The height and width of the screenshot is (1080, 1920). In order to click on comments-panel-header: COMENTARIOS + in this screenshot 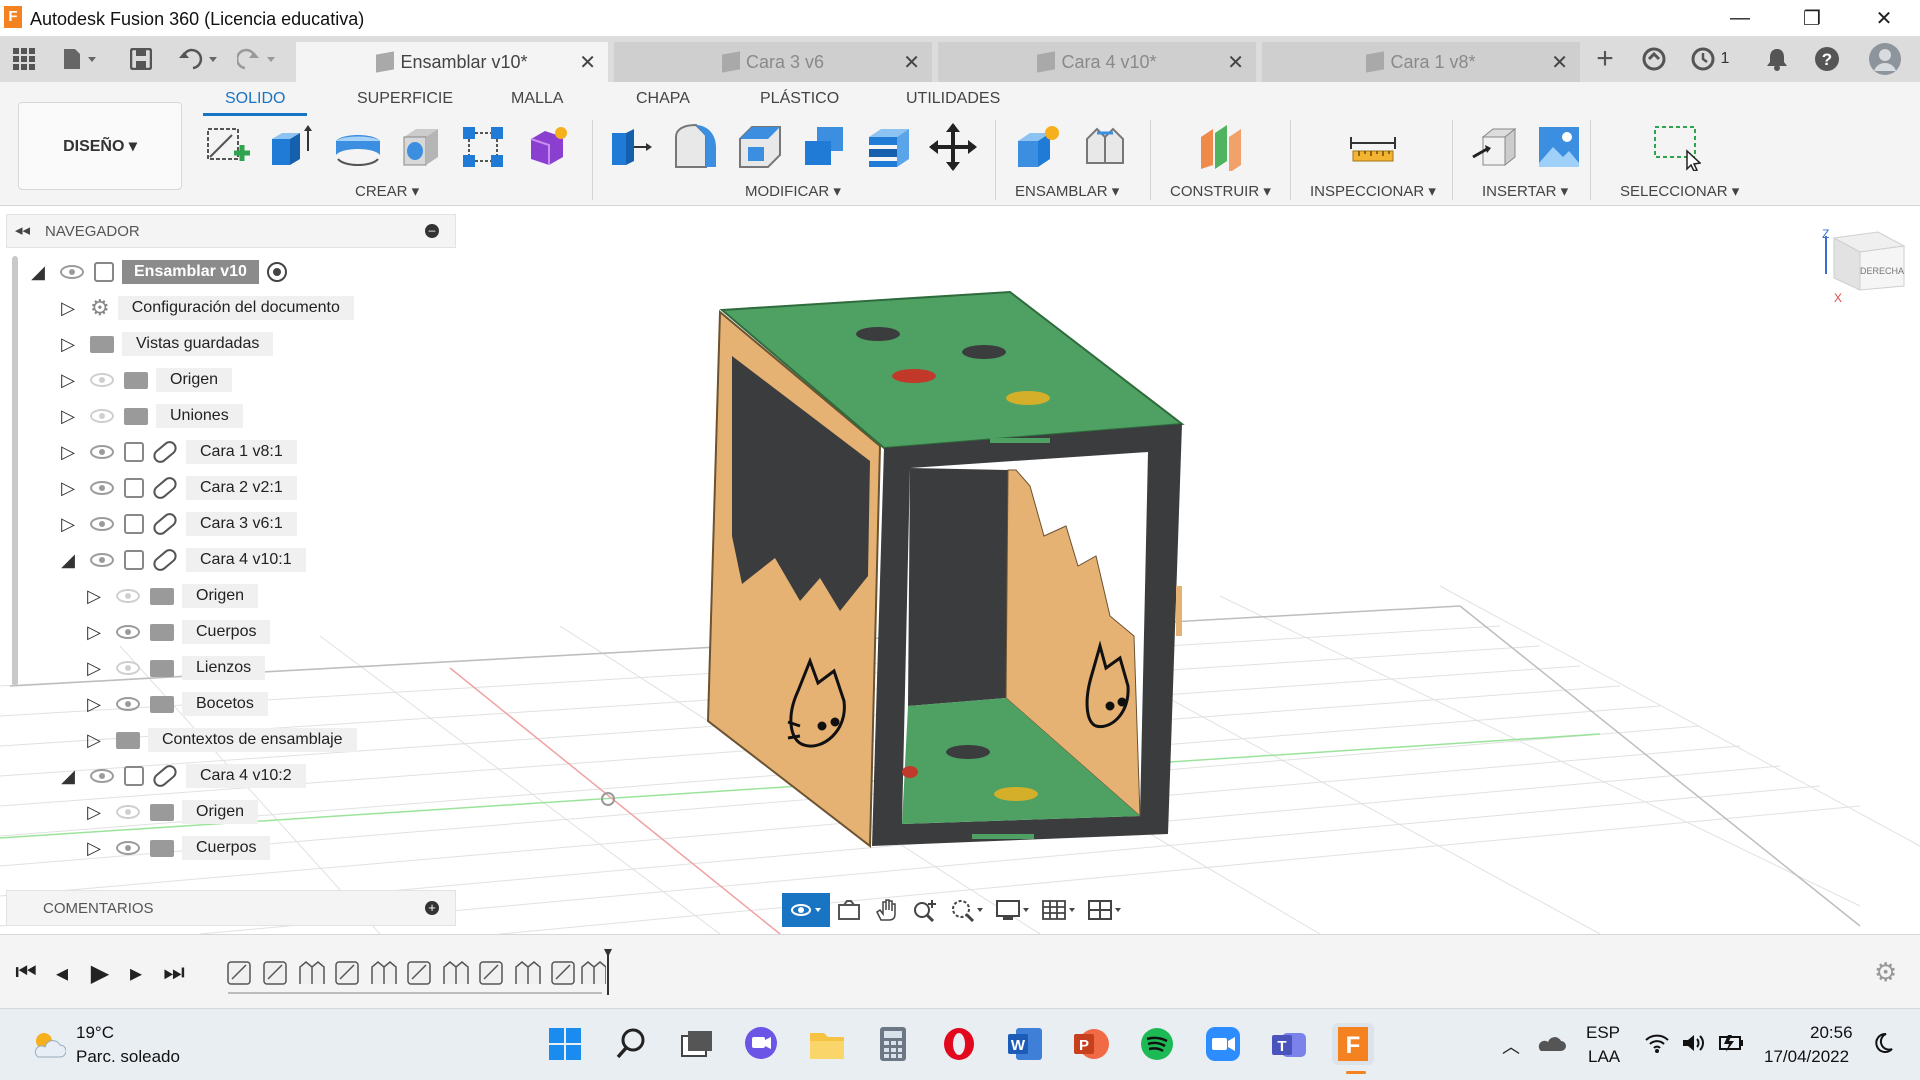, I will do `click(231, 908)`.